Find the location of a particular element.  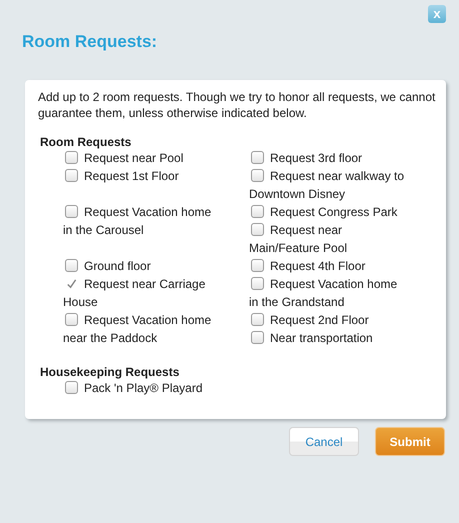

checkbox-option: Request near Main/Feature Pool is located at coordinates (329, 239).